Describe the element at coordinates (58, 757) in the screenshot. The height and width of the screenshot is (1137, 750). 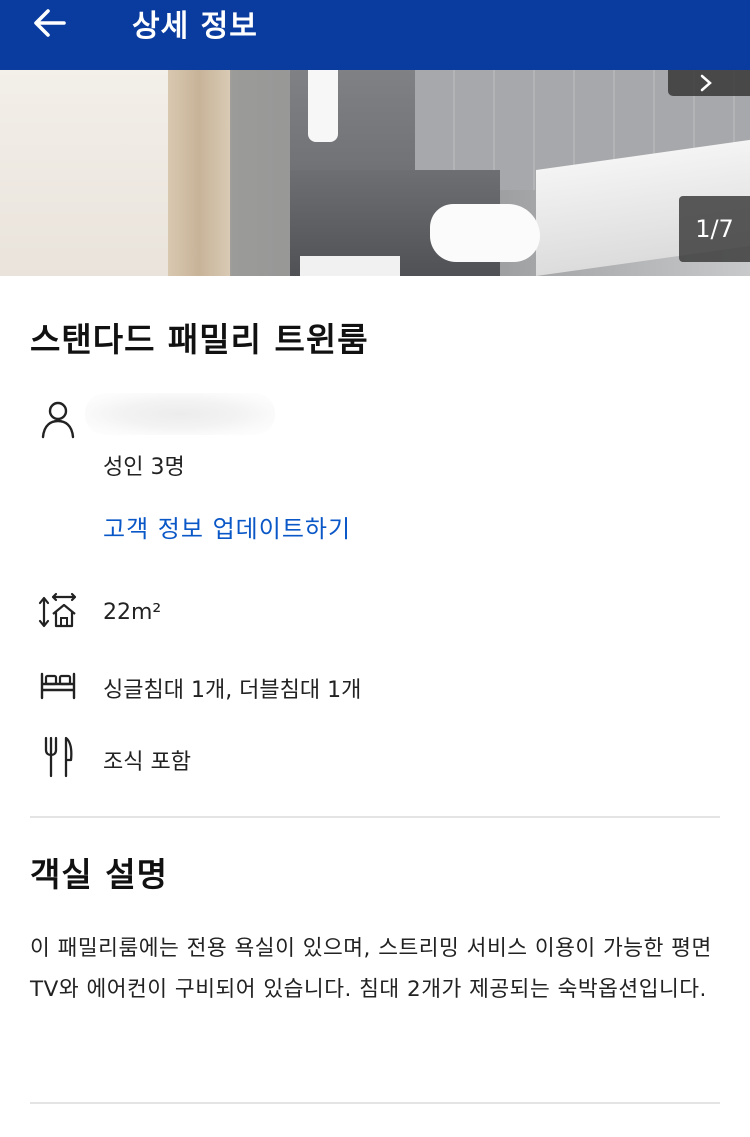
I see `fork-knife-icon` at that location.